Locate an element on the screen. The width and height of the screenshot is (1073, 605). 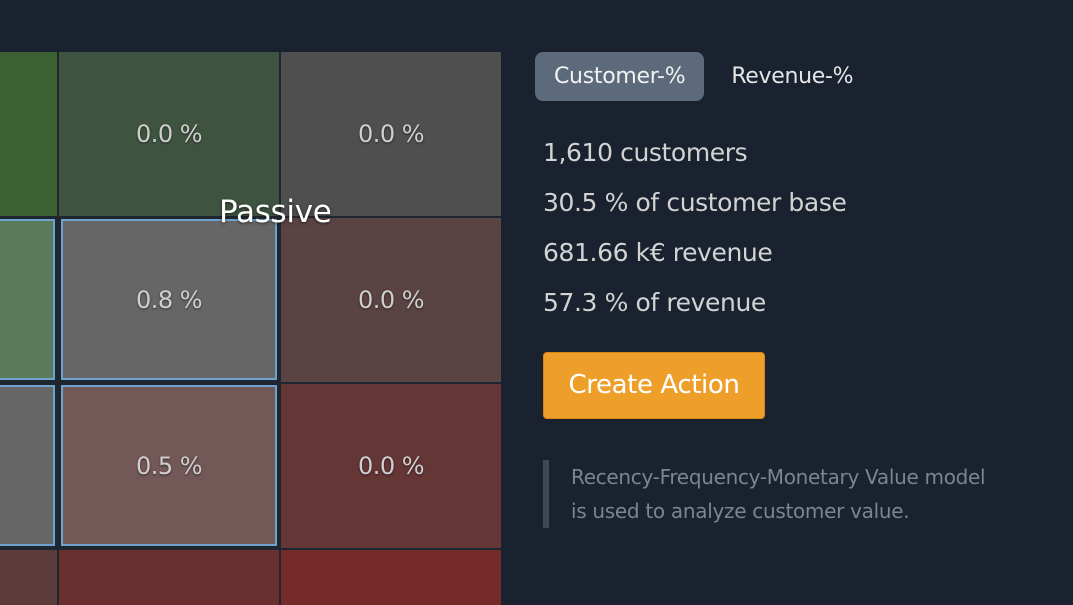
cell-value: 0.5 % is located at coordinates (169, 465).